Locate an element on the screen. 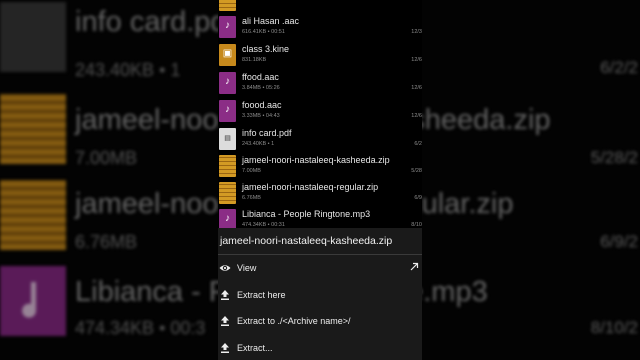  file-name: ffood.aac is located at coordinates (260, 77).